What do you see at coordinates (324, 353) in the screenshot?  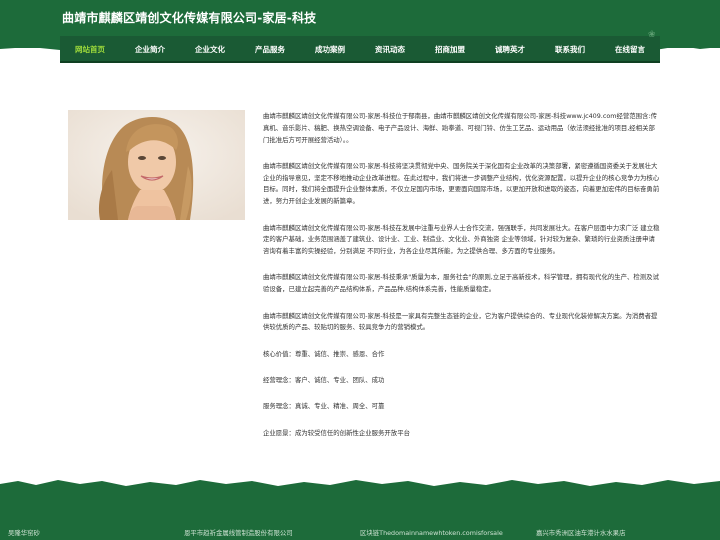 I see `core-values-text: 核心价值：尊重、诚信、推崇、感恩、合作` at bounding box center [324, 353].